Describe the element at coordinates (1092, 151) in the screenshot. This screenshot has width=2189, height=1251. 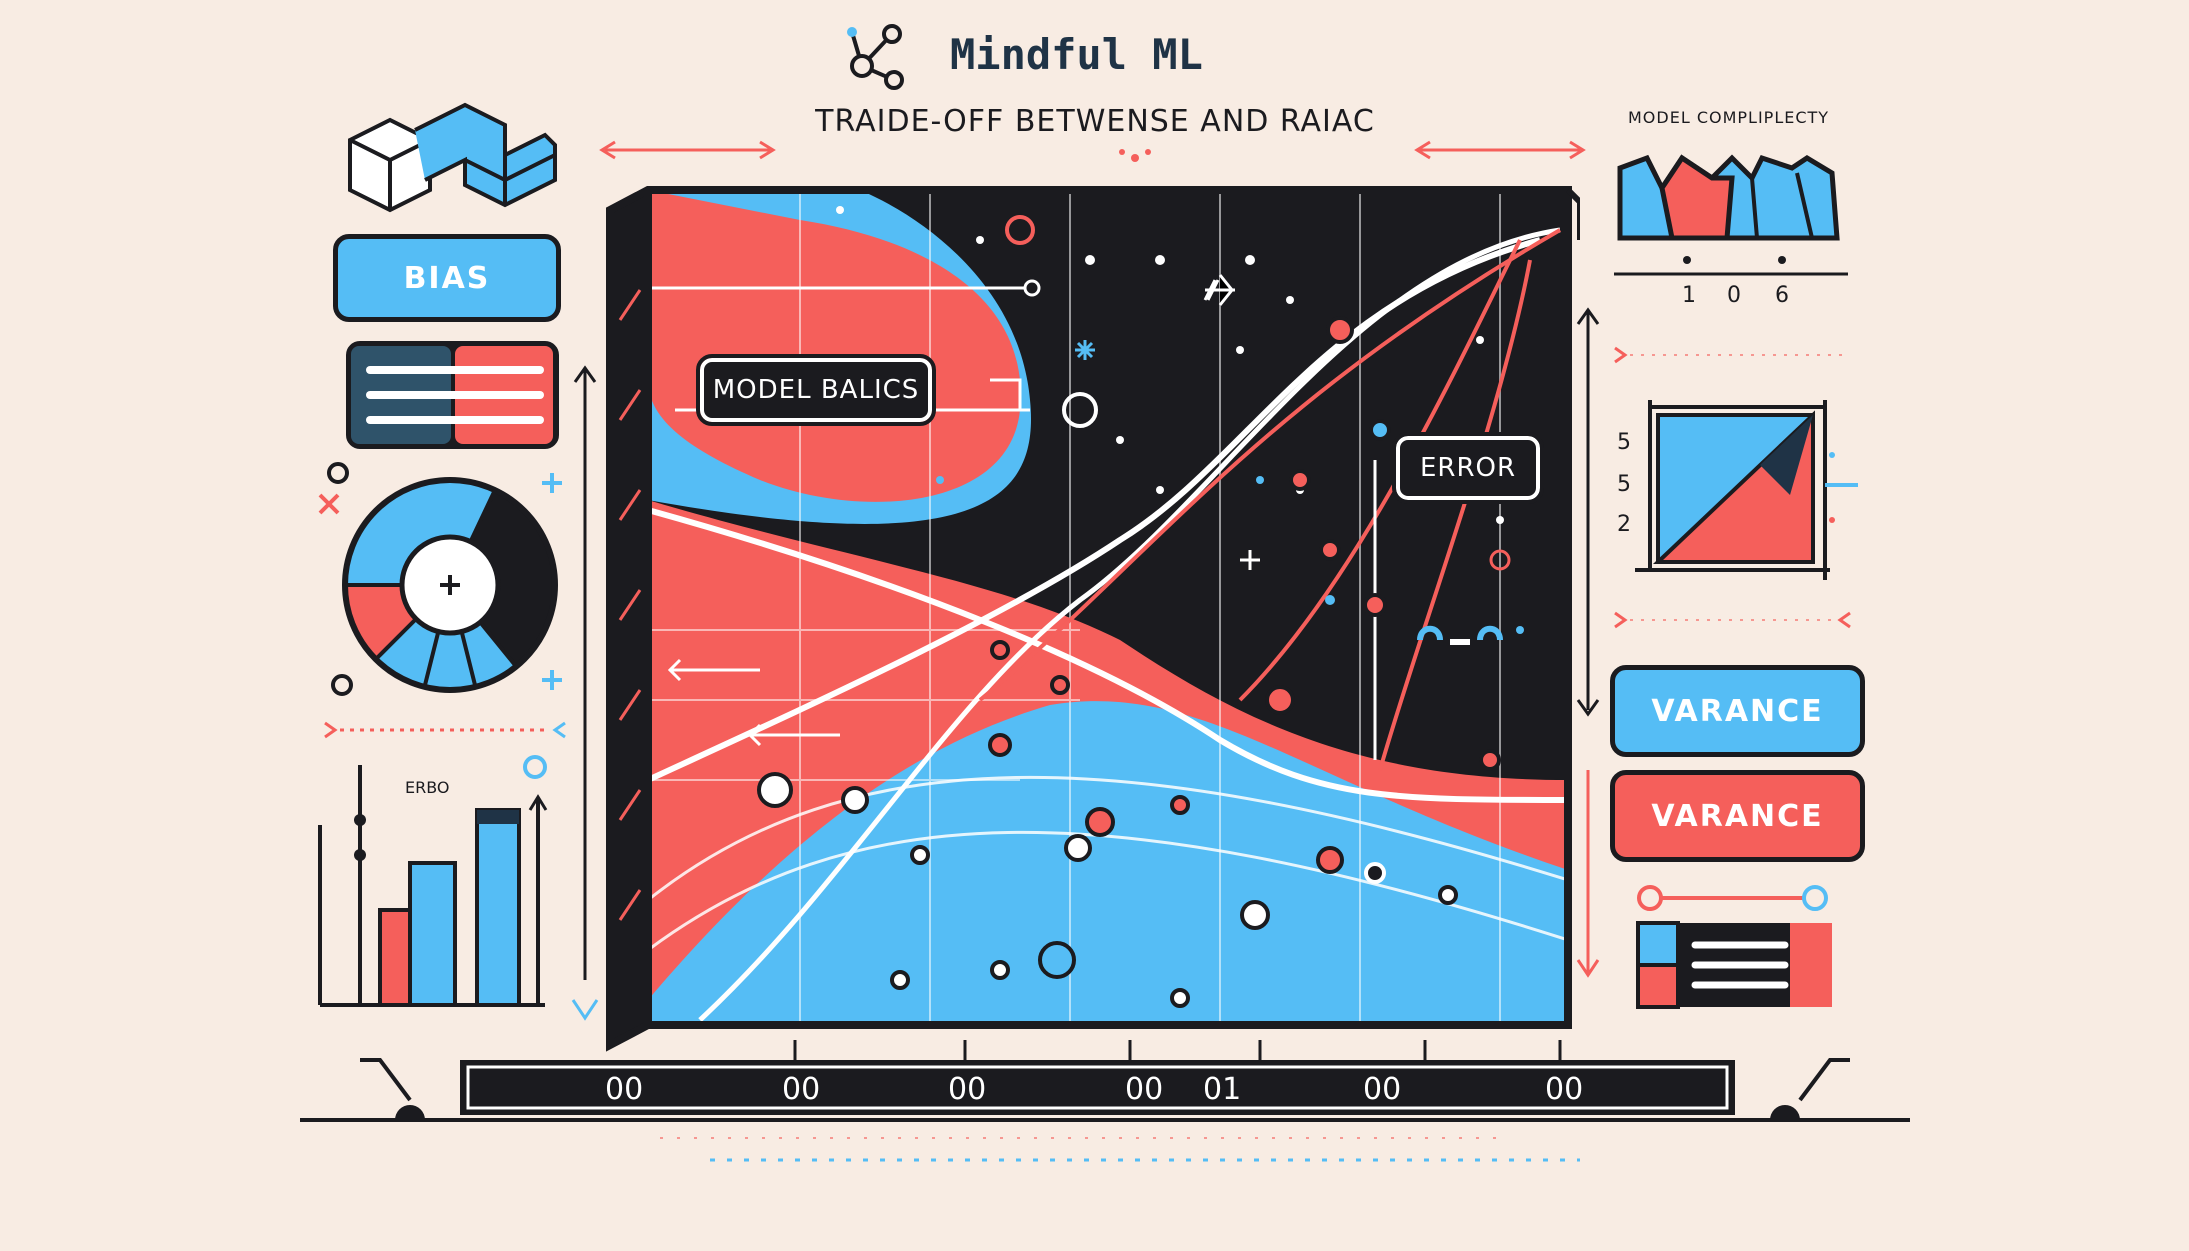
I see `title-arrows` at that location.